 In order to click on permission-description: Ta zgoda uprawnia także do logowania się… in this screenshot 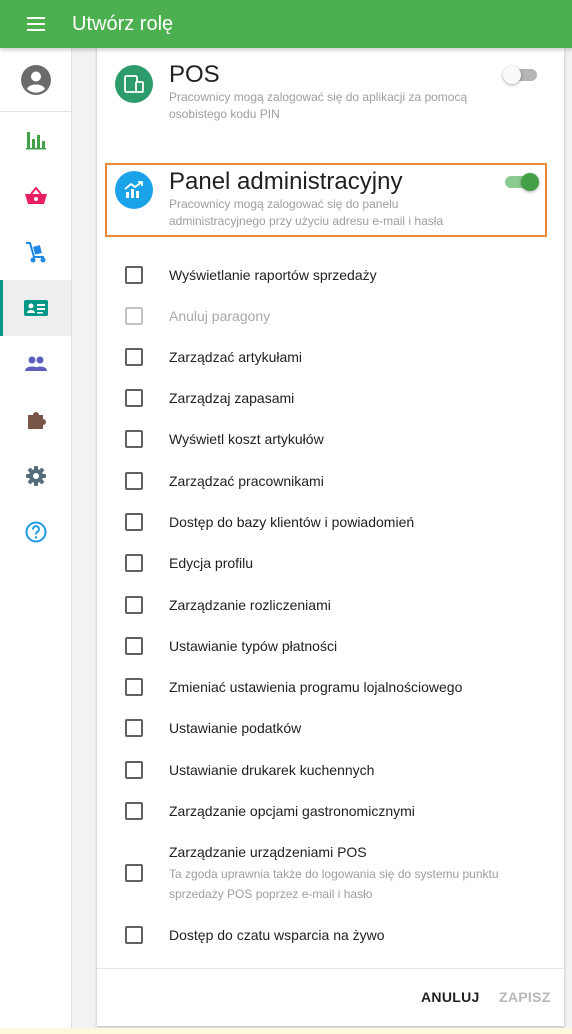, I will do `click(334, 884)`.